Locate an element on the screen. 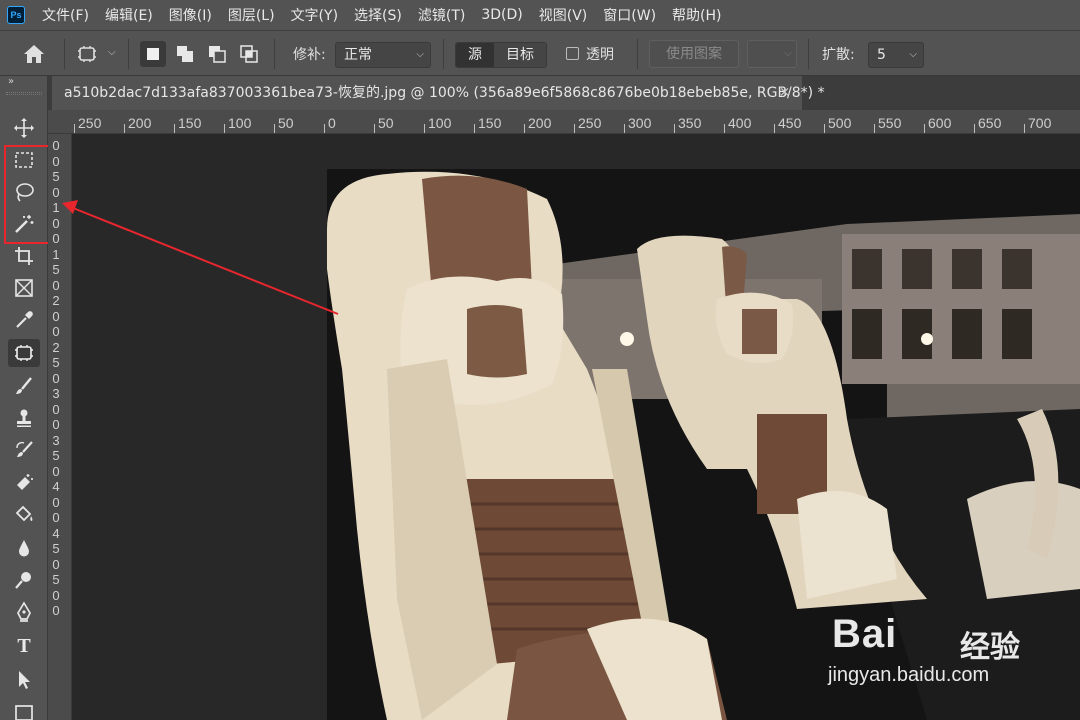  diffuse-label: 扩散: is located at coordinates (838, 55).